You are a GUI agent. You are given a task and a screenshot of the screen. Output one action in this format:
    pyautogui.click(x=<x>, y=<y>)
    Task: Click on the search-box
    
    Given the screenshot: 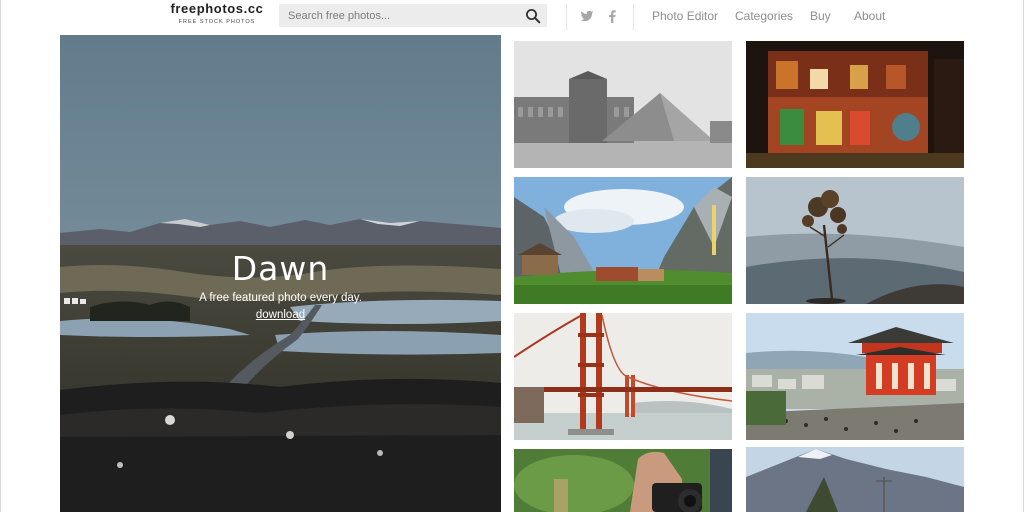 What is the action you would take?
    pyautogui.click(x=413, y=15)
    